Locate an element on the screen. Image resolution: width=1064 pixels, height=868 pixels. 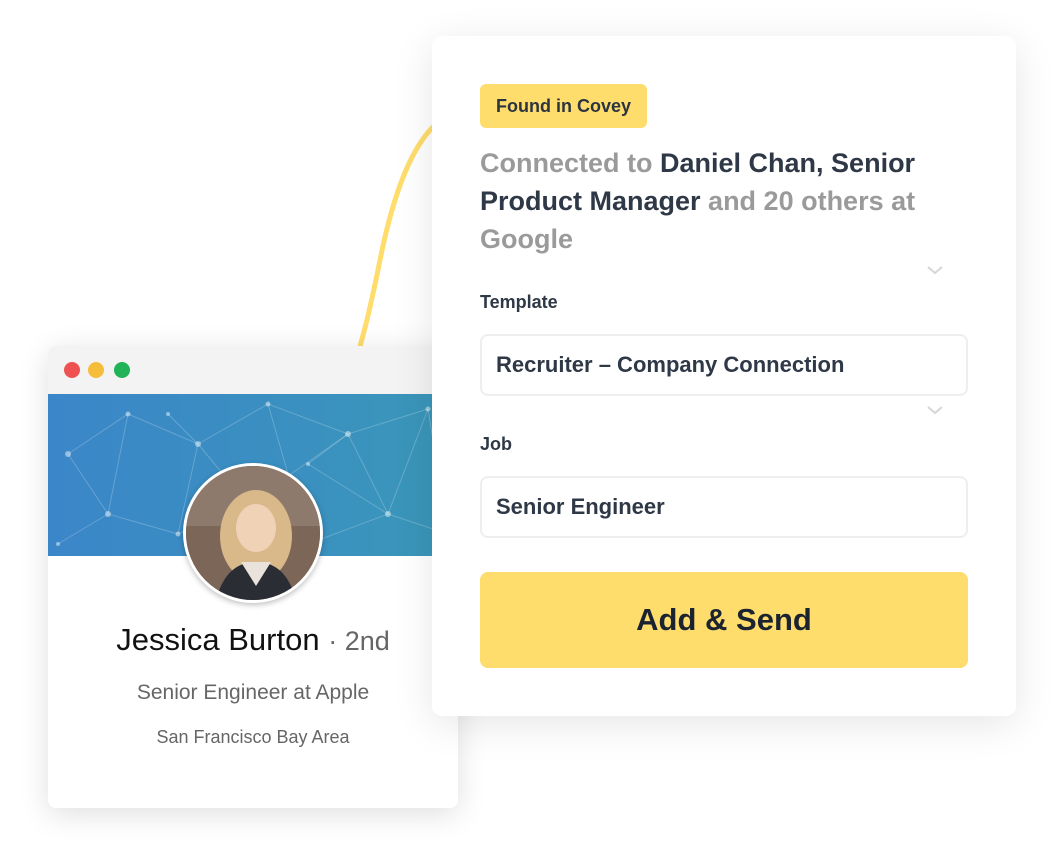
connection-name: Daniel Chan, is located at coordinates (742, 163).